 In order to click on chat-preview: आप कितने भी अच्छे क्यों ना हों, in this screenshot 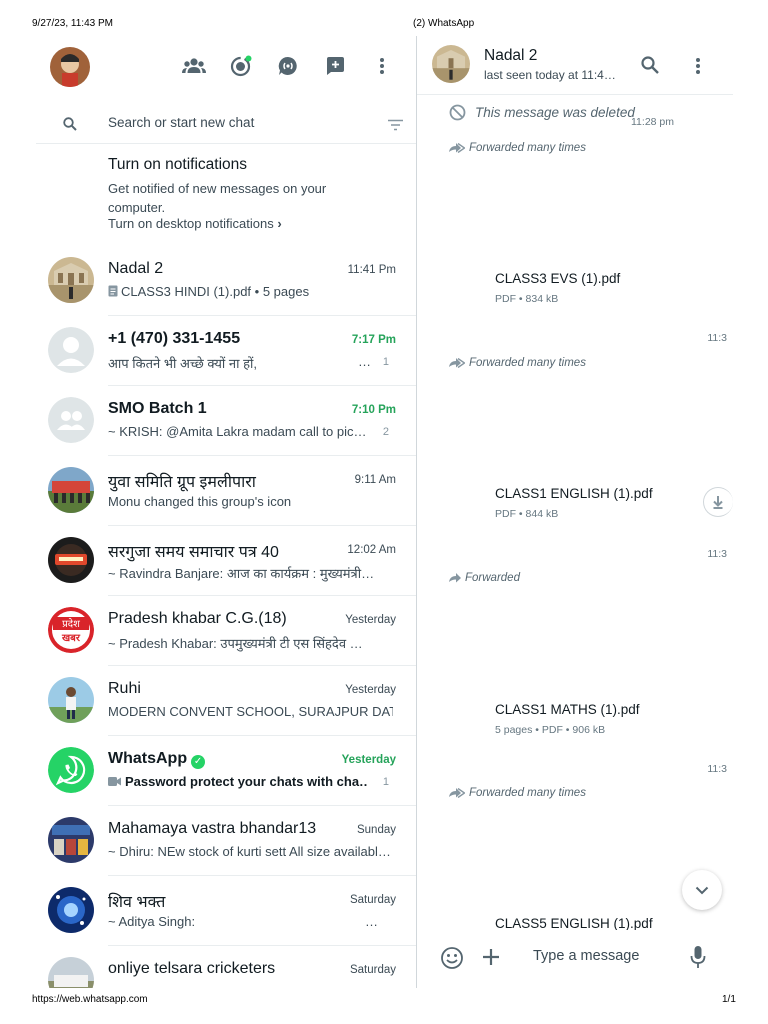, I will do `click(182, 363)`.